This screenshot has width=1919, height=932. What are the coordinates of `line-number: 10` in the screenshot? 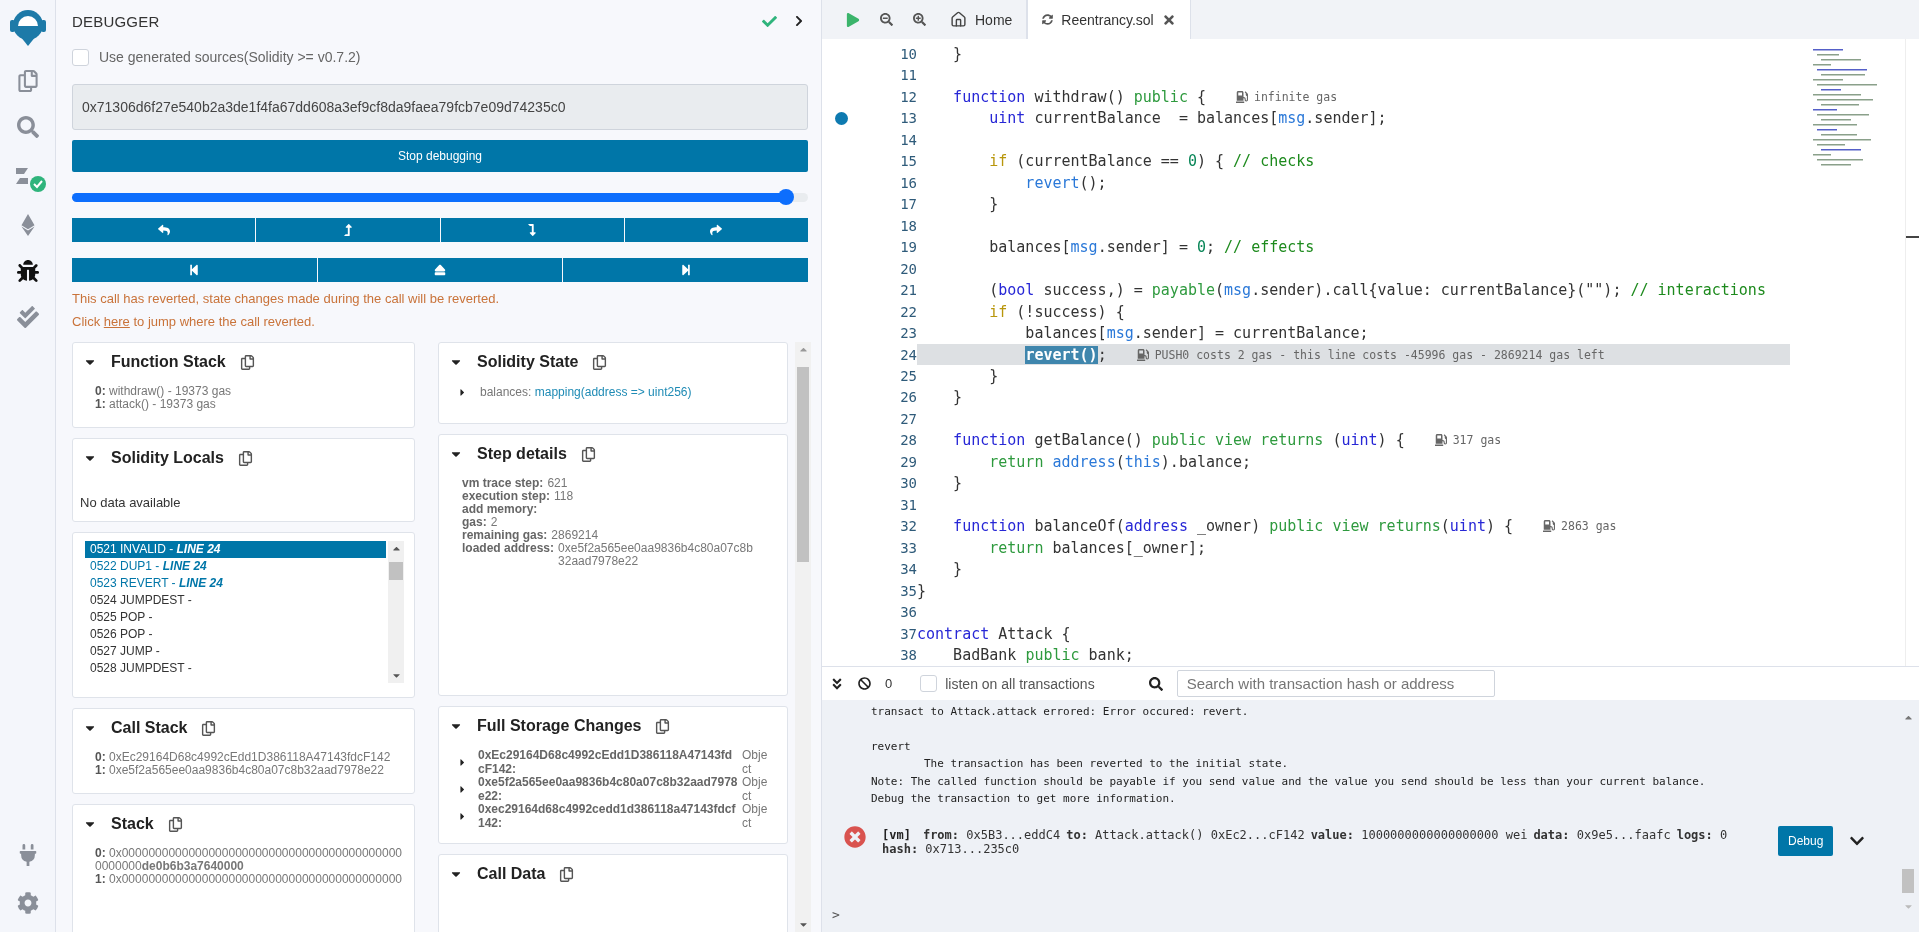 It's located at (908, 53).